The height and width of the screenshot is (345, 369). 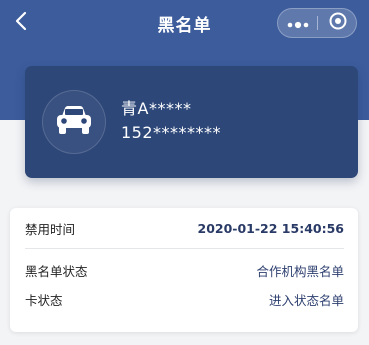 I want to click on card-status-value: 进入状态名单, so click(x=306, y=300).